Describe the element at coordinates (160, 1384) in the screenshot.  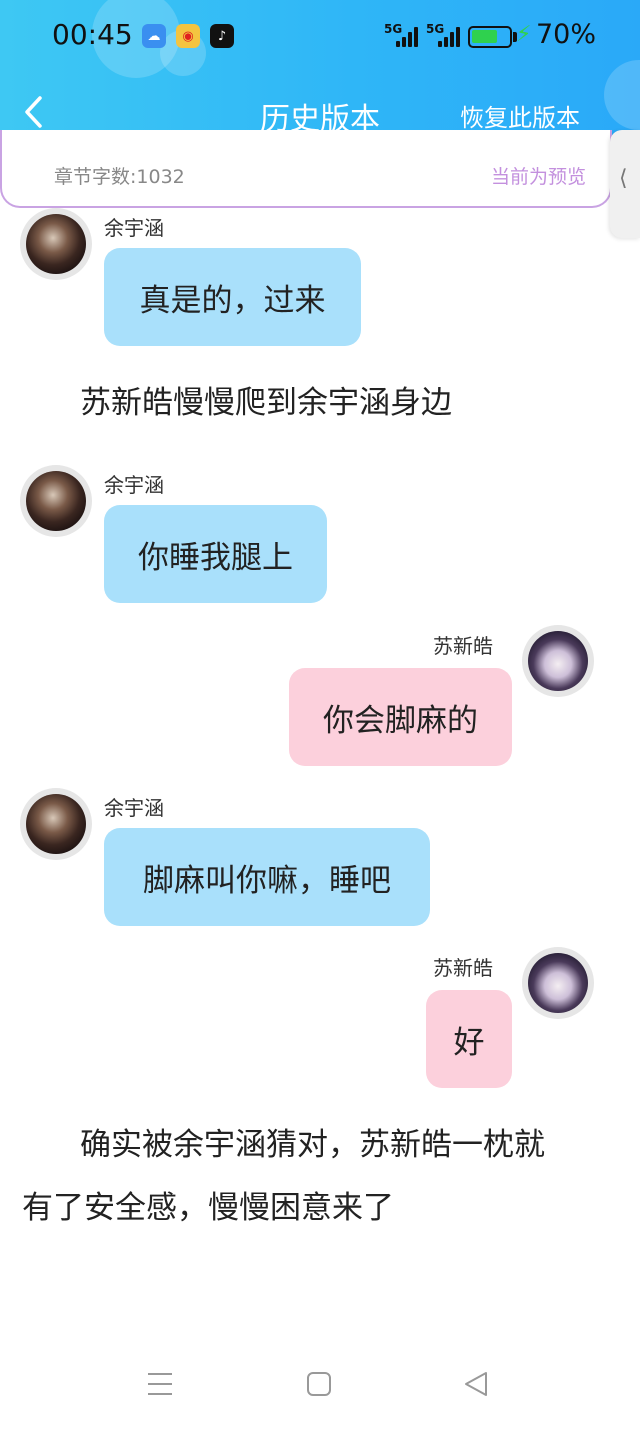
I see `menu-icon` at that location.